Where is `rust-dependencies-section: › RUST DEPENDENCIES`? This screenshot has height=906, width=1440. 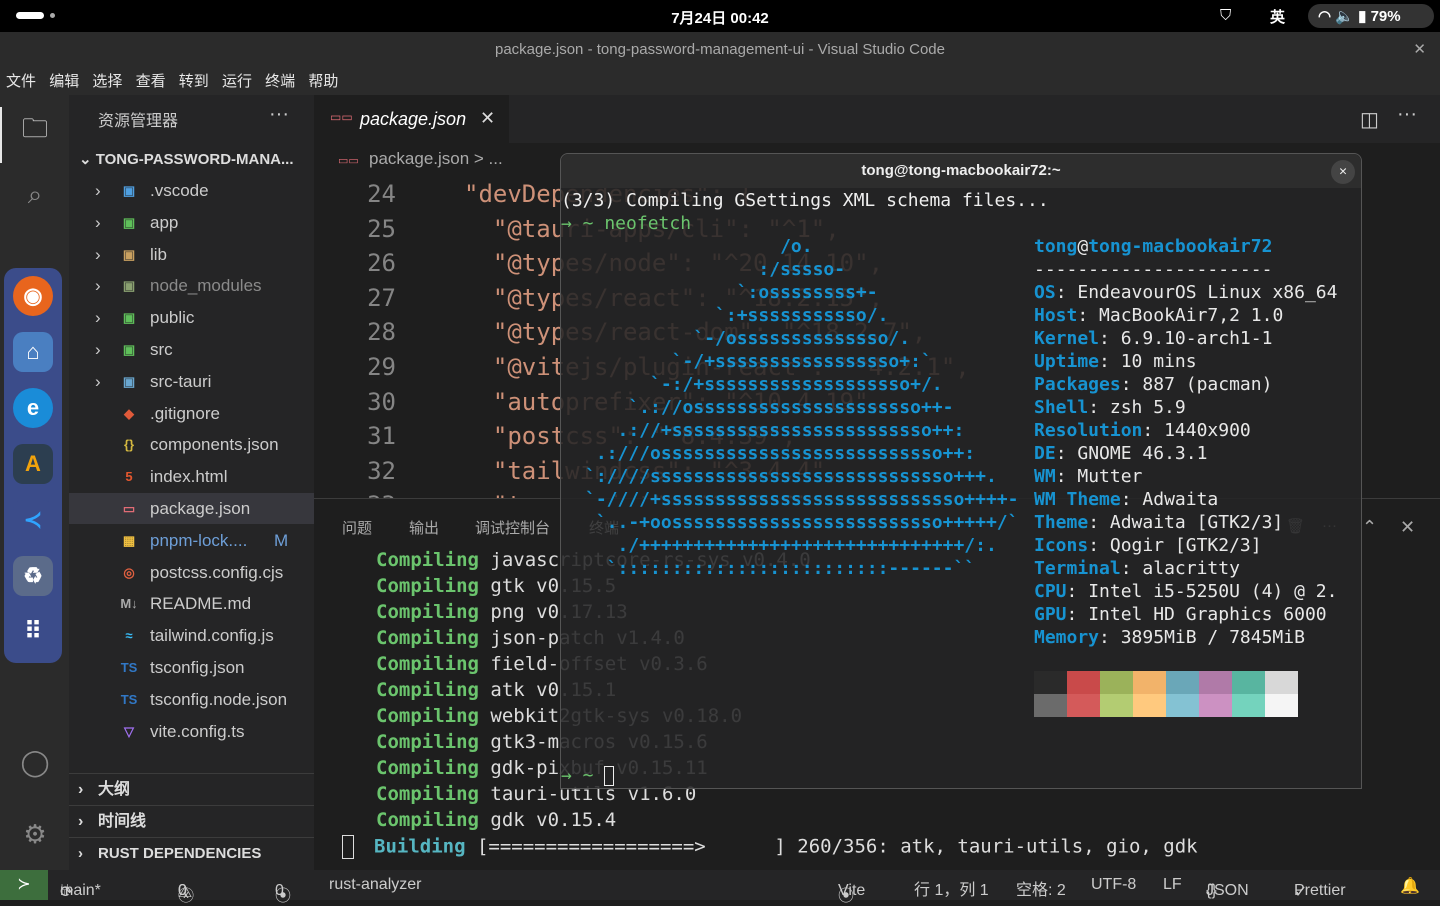
rust-dependencies-section: › RUST DEPENDENCIES is located at coordinates (191, 853).